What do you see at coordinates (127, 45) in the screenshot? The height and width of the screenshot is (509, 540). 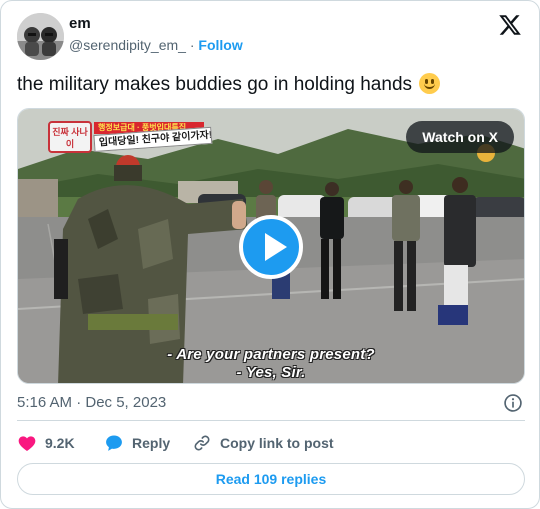 I see `author-handle: @serendipity_em_` at bounding box center [127, 45].